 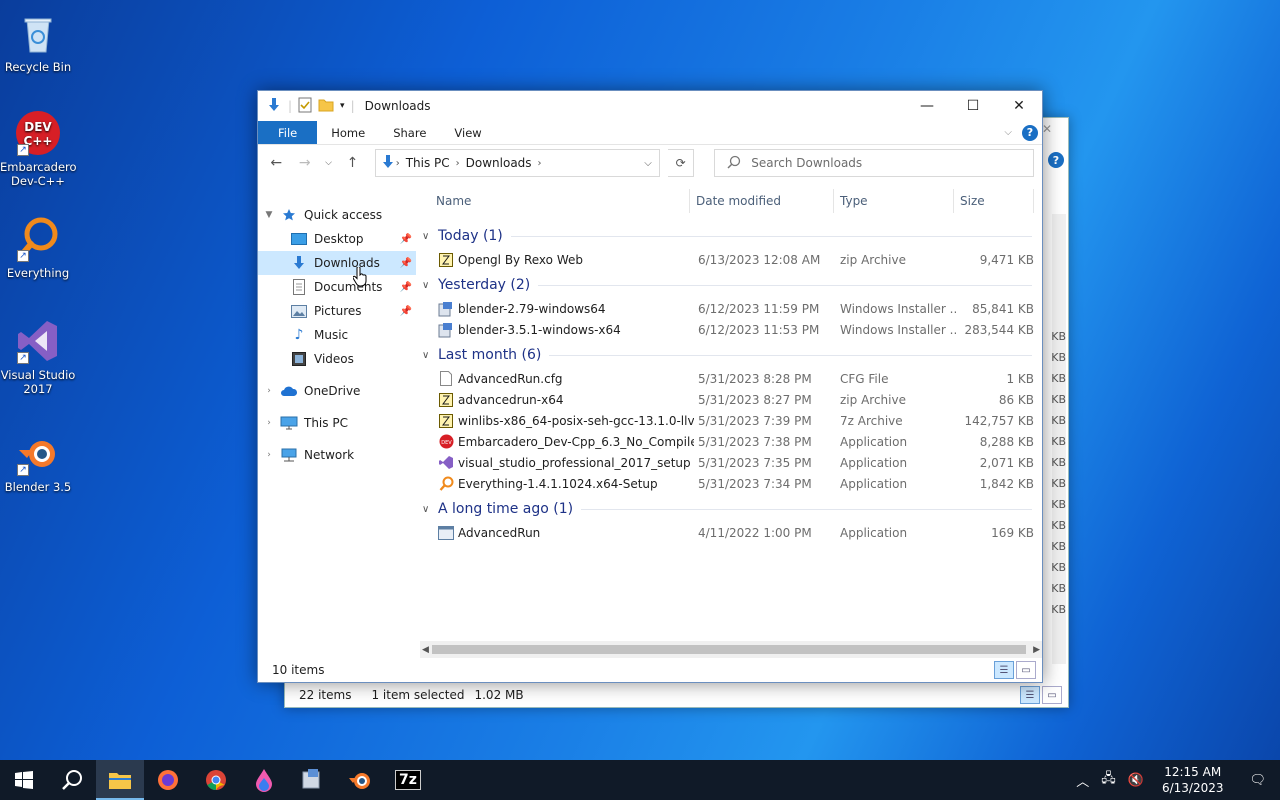 I want to click on title-bar: | ▾ | Downloads — ☐ ✕, so click(x=650, y=106).